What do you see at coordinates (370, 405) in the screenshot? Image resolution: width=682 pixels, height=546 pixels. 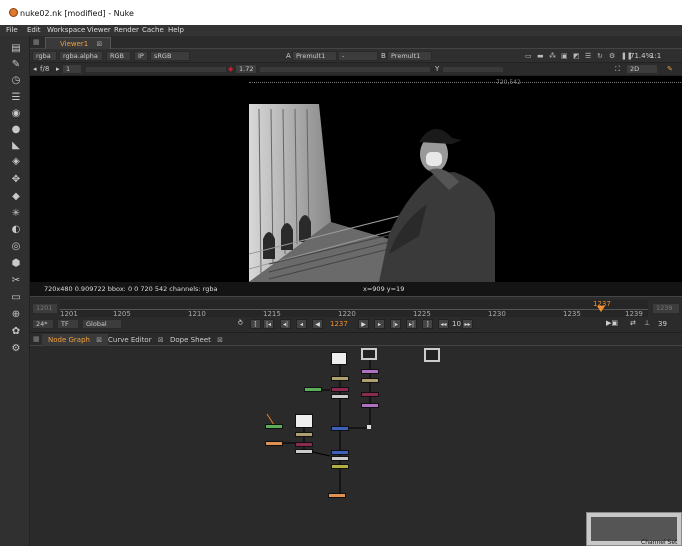 I see `node-copy` at bounding box center [370, 405].